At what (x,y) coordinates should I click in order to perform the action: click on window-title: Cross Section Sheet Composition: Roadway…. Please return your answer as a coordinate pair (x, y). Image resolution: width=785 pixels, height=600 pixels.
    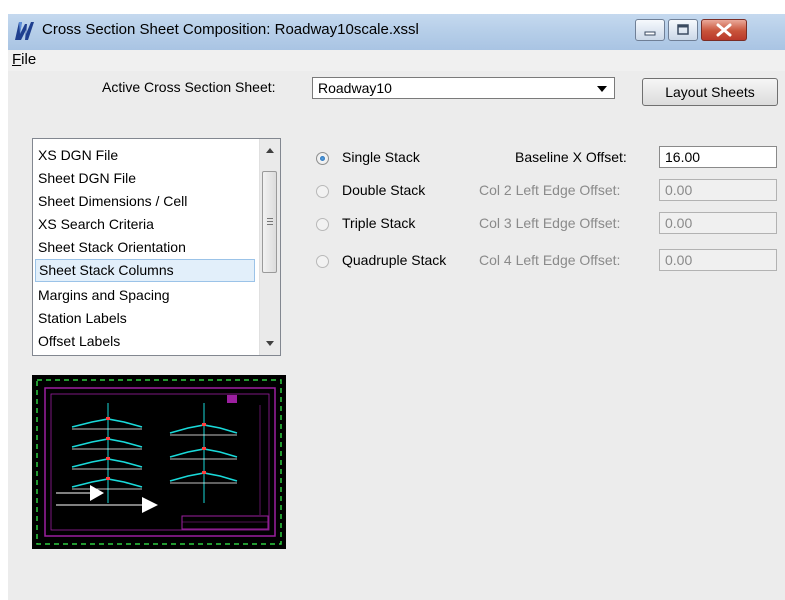
    Looking at the image, I should click on (230, 29).